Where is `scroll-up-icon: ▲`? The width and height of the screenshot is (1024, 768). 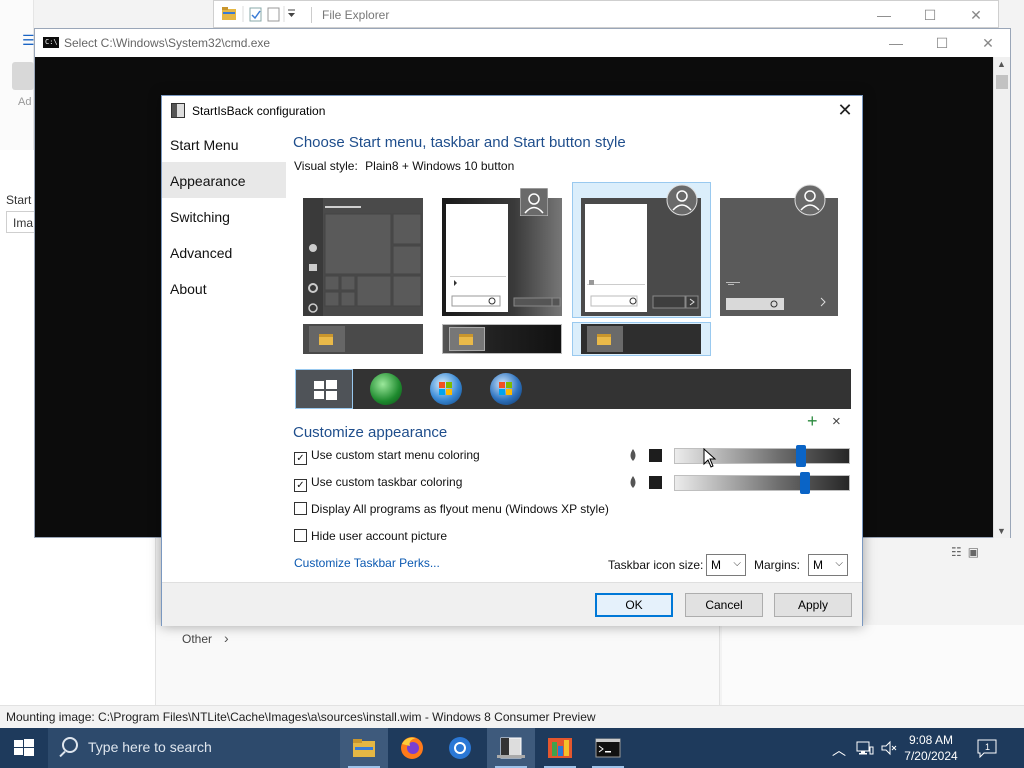
scroll-up-icon: ▲ is located at coordinates (1001, 64).